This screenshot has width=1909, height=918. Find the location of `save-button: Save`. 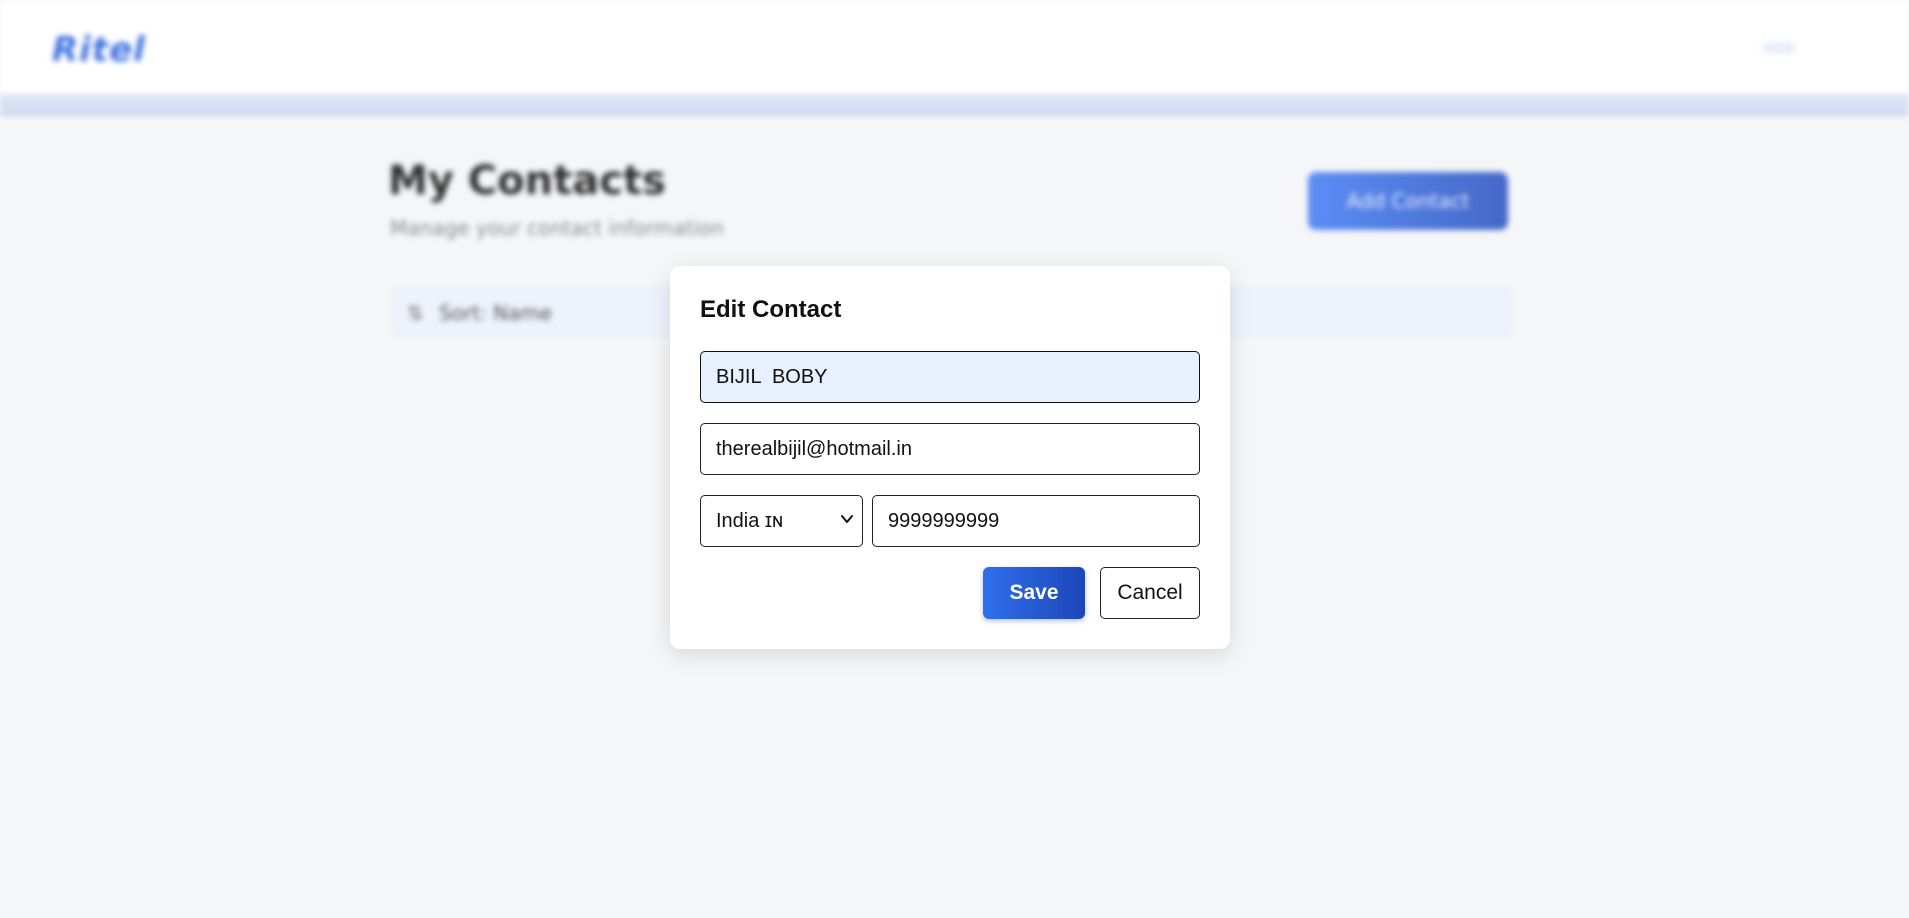

save-button: Save is located at coordinates (1034, 593).